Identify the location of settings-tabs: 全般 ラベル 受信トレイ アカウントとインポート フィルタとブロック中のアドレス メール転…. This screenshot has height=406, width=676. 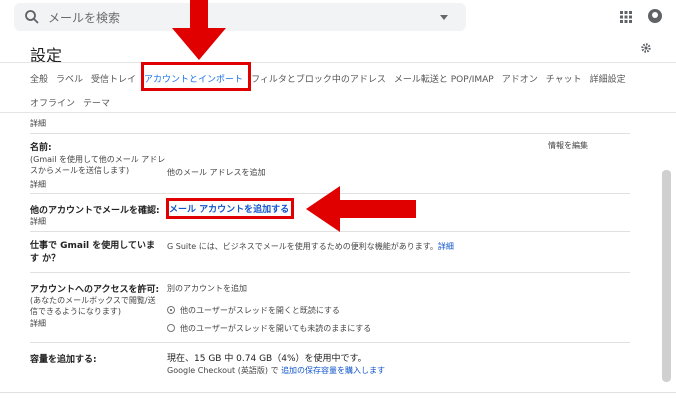
(332, 80).